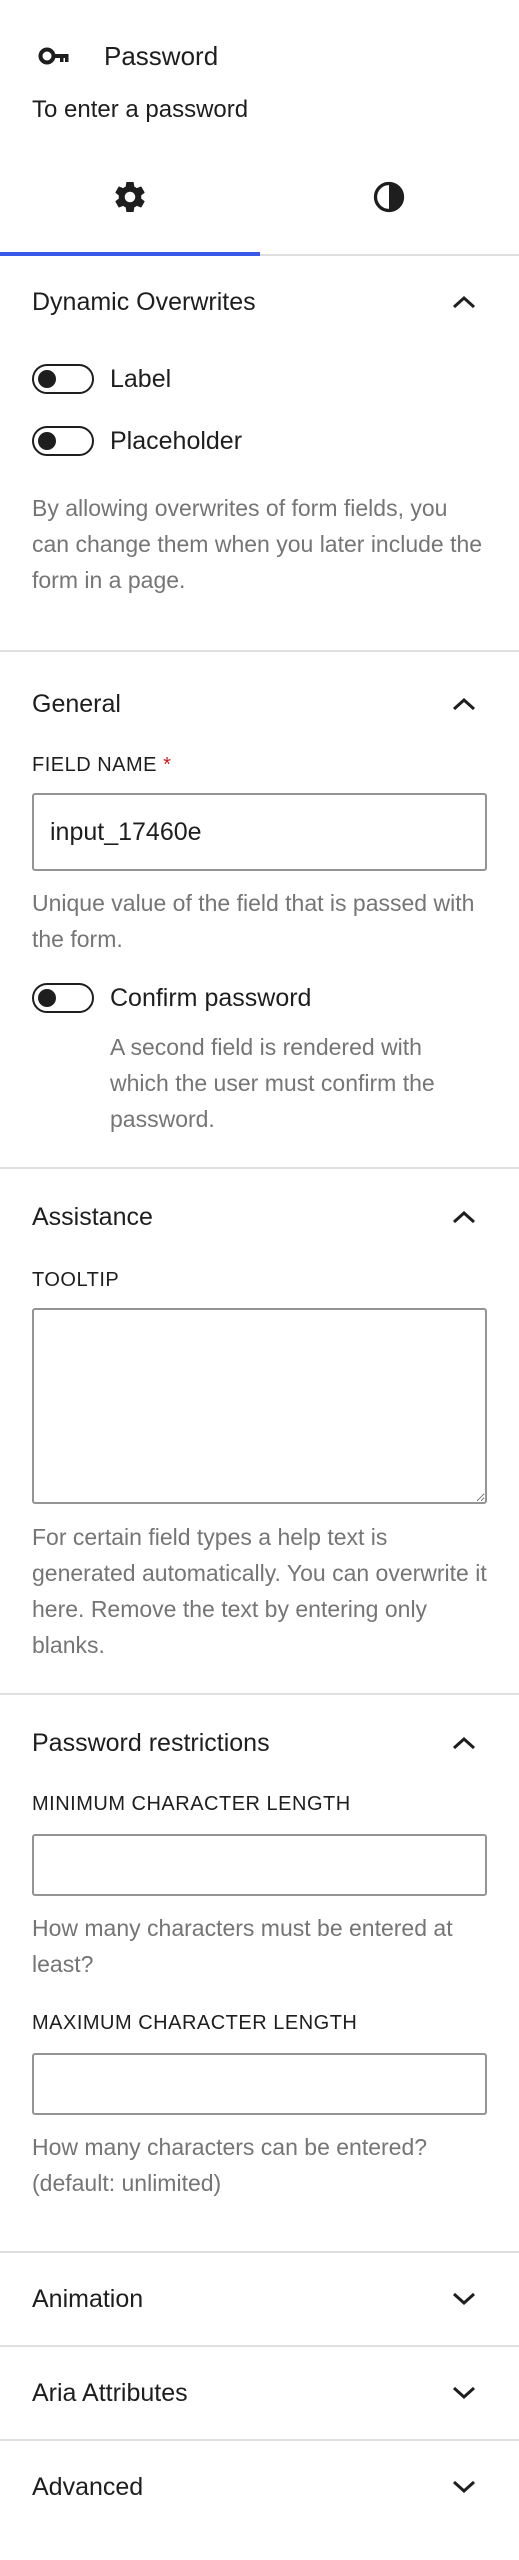  What do you see at coordinates (88, 2486) in the screenshot?
I see `panel-title: Advanced` at bounding box center [88, 2486].